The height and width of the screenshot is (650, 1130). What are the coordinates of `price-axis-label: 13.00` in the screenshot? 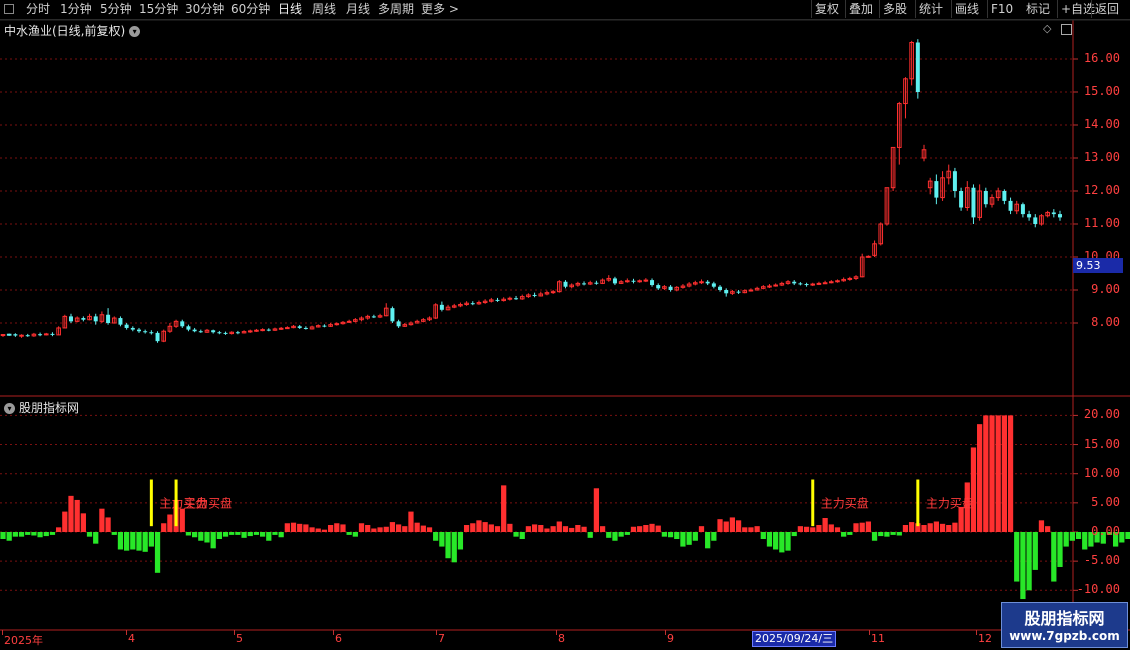 It's located at (1101, 157).